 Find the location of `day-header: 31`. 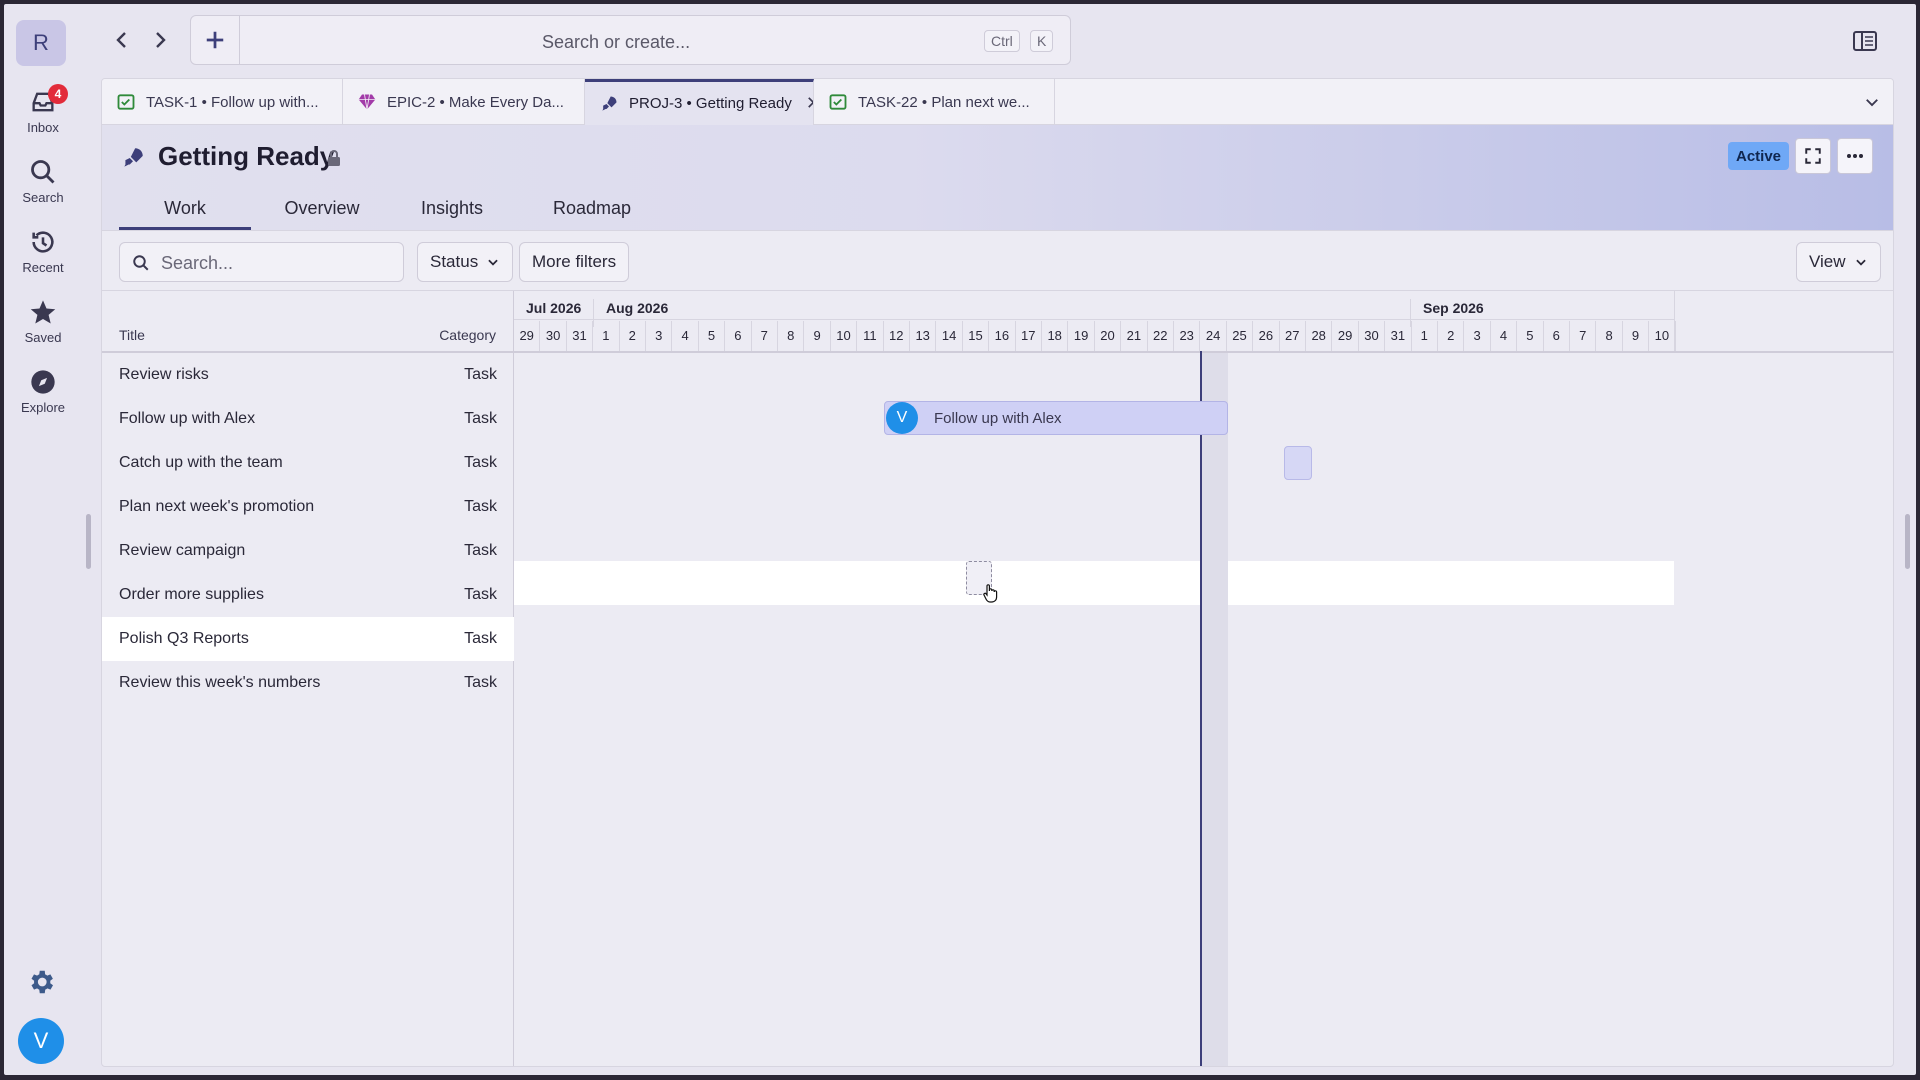

day-header: 31 is located at coordinates (580, 336).